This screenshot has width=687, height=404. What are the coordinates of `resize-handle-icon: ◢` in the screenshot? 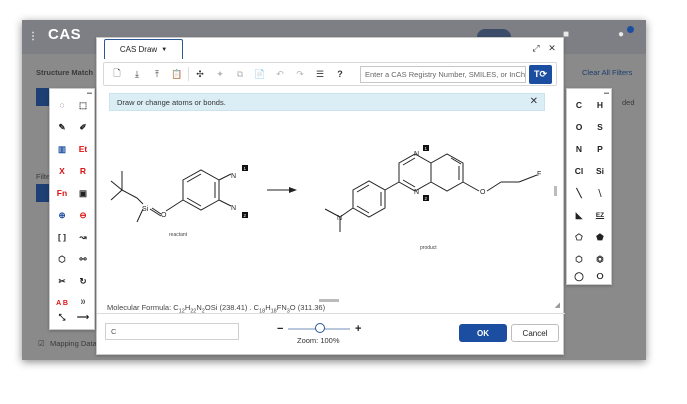 It's located at (557, 305).